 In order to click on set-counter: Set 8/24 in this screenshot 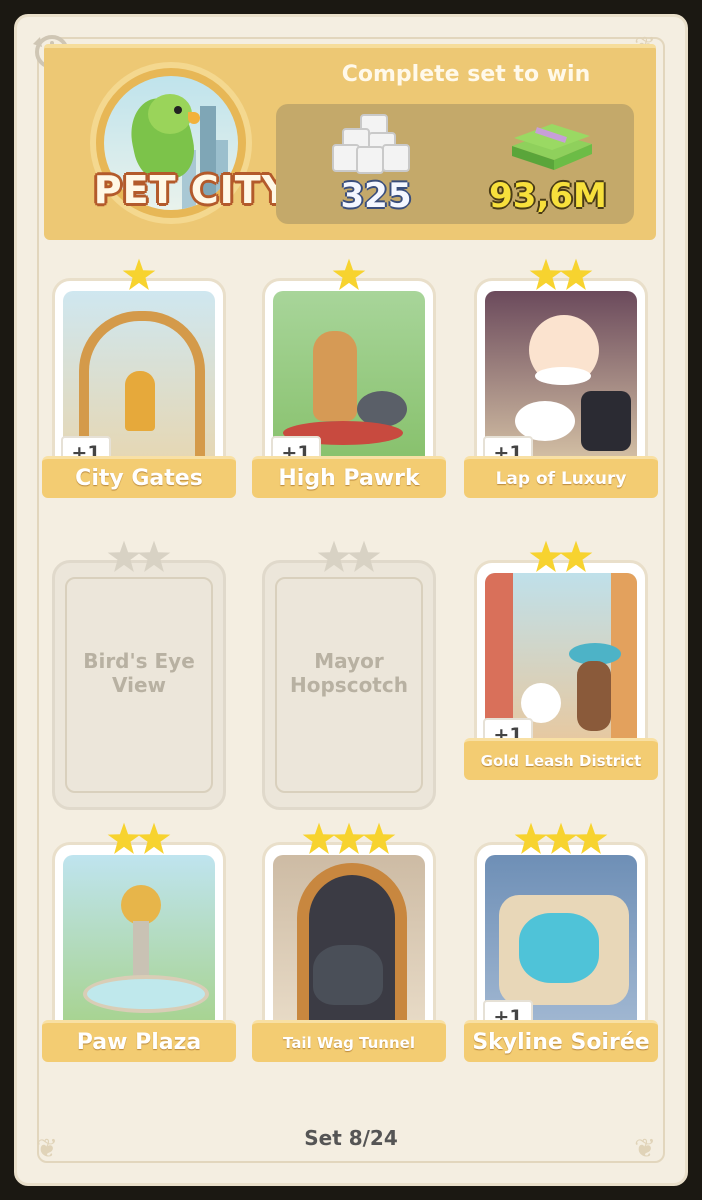, I will do `click(351, 1138)`.